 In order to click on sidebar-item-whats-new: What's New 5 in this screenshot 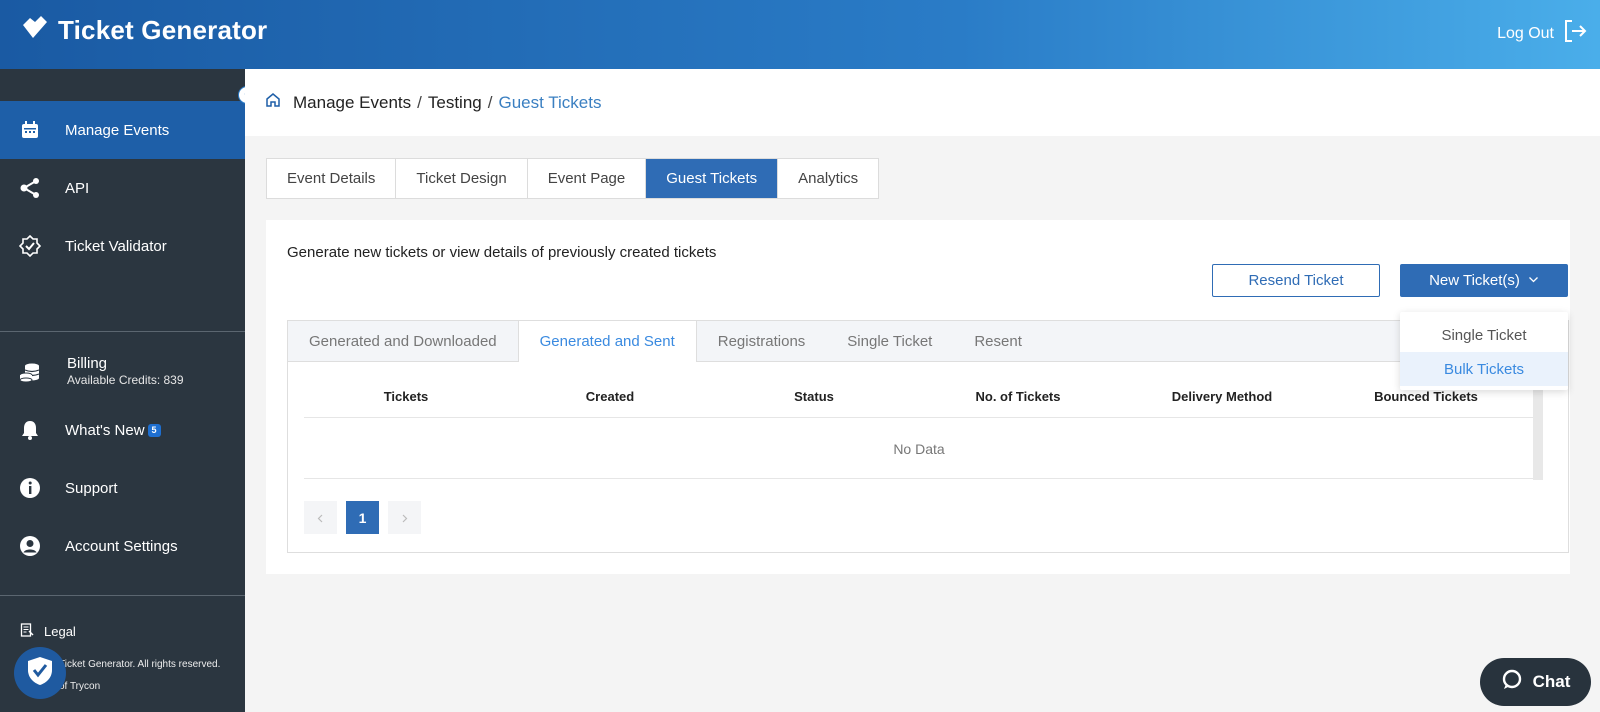, I will do `click(122, 430)`.